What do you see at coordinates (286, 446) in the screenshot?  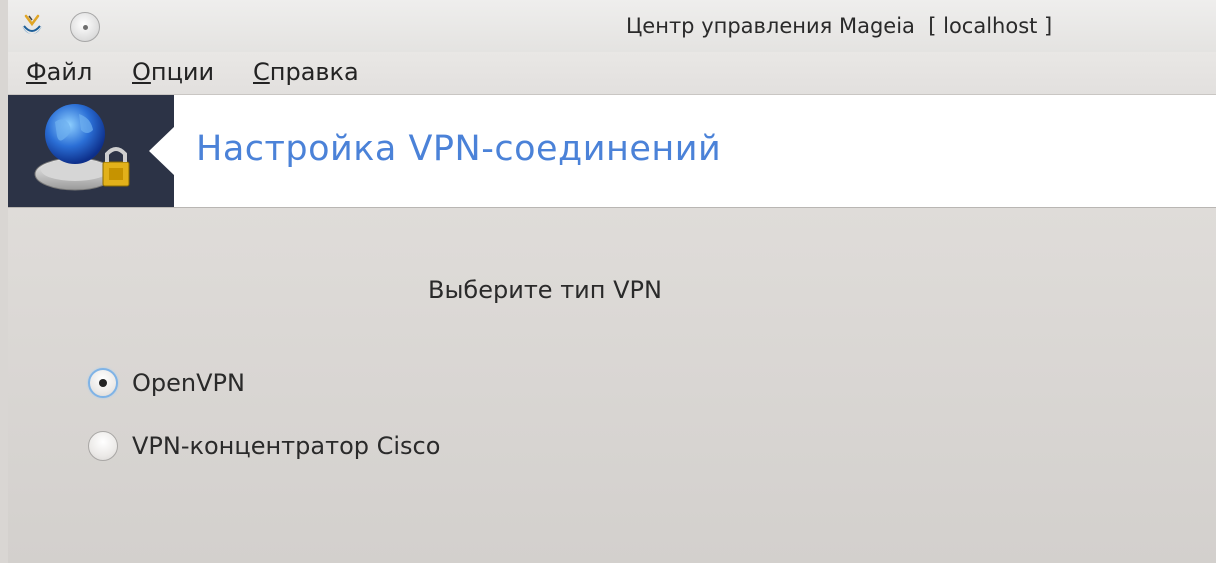 I see `radio-label-cisco: VPN-концентратор Cisco` at bounding box center [286, 446].